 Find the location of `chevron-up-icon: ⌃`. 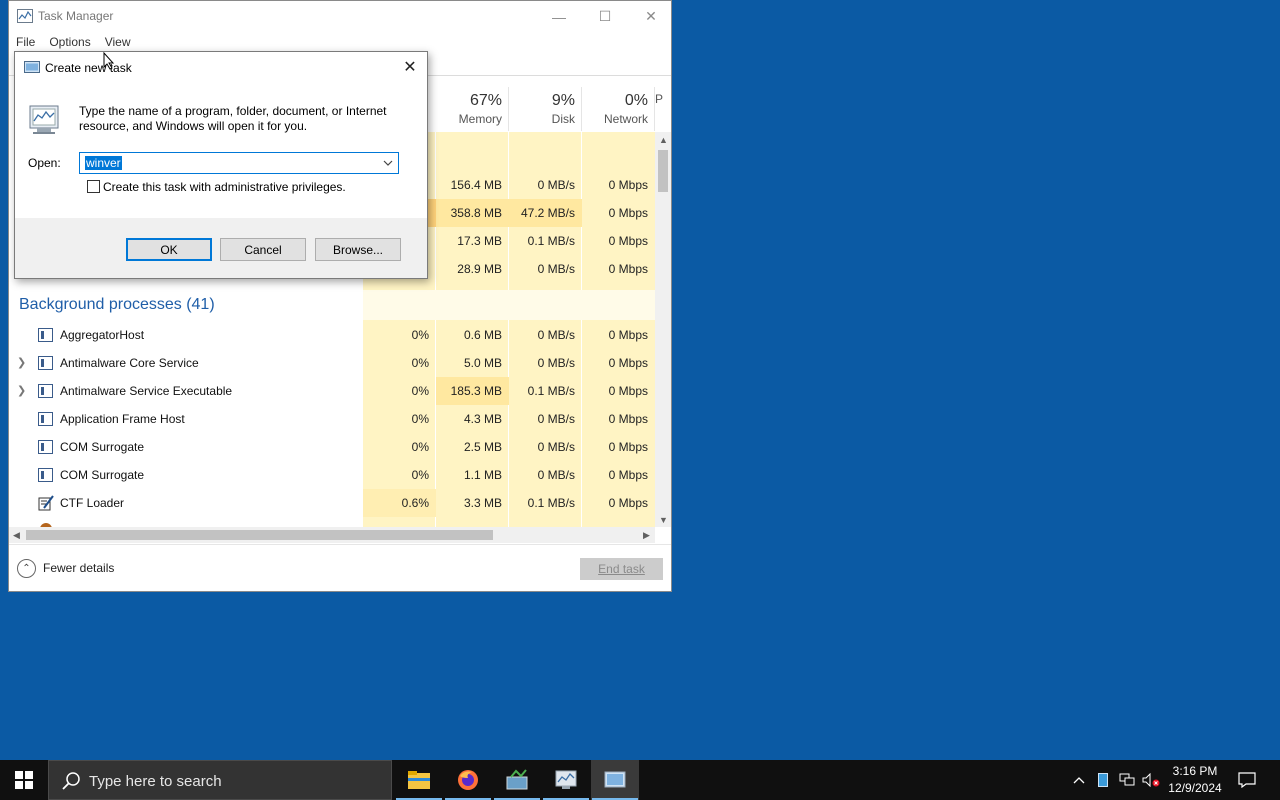

chevron-up-icon: ⌃ is located at coordinates (26, 568).